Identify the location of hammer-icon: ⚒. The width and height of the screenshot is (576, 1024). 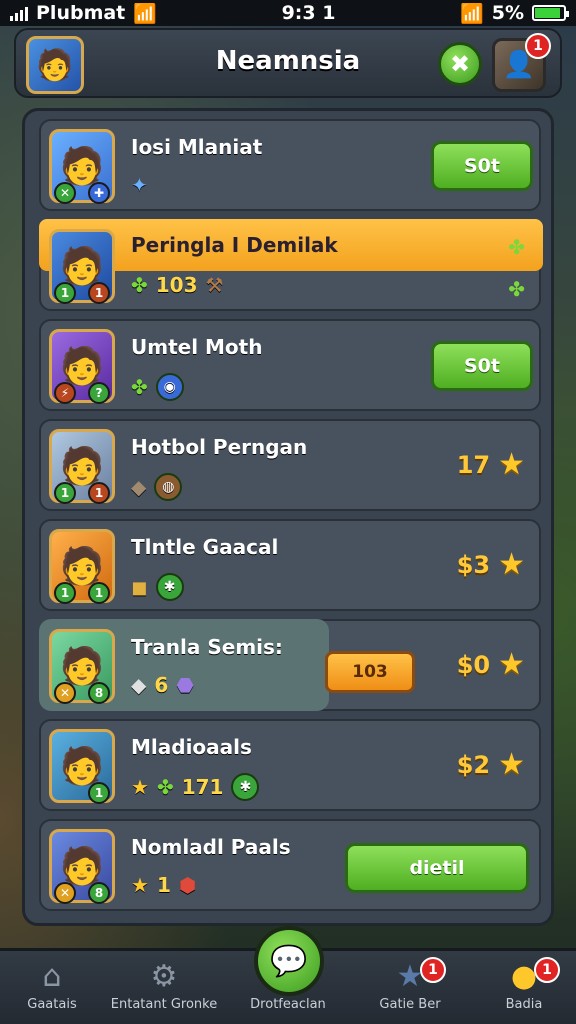
(214, 285).